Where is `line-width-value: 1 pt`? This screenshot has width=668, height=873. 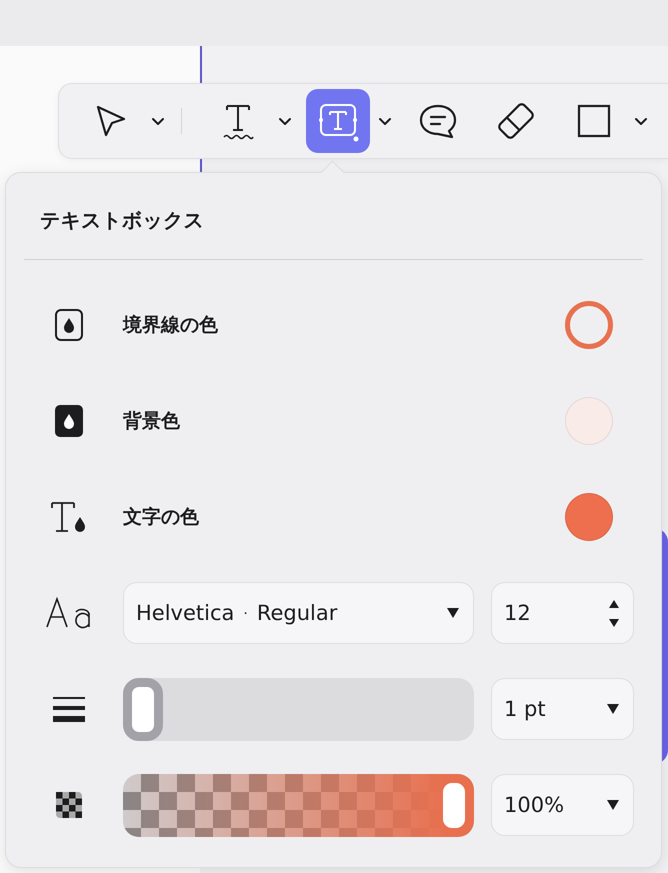
line-width-value: 1 pt is located at coordinates (525, 709).